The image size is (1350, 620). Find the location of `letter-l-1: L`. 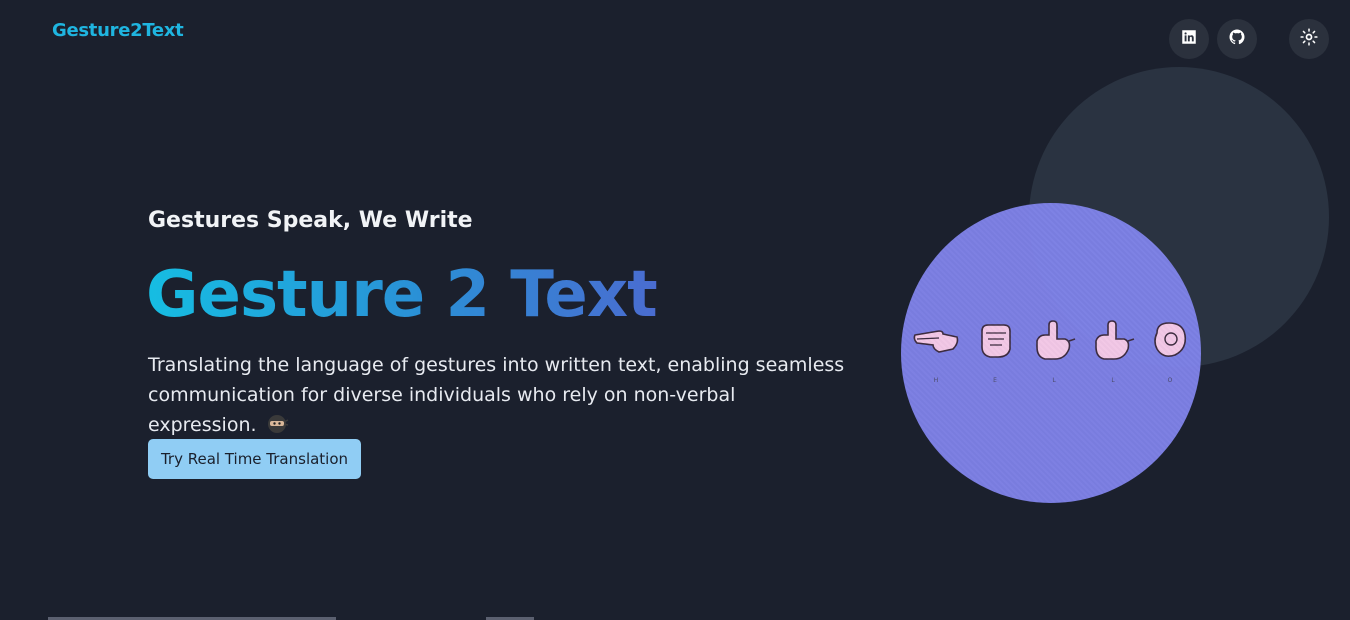

letter-l-1: L is located at coordinates (1054, 380).